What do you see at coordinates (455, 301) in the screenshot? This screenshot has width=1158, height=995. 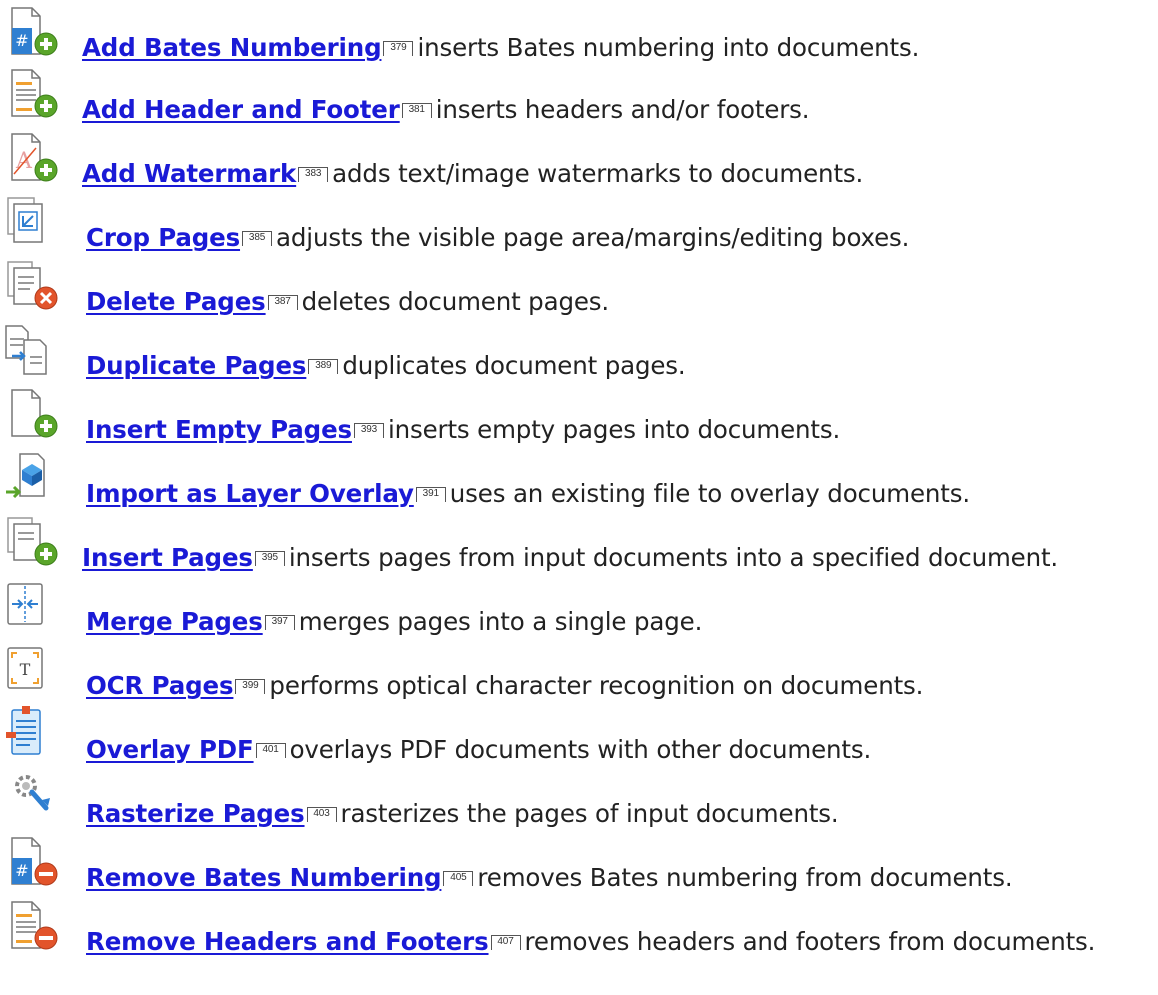 I see `item-description: deletes document pages.` at bounding box center [455, 301].